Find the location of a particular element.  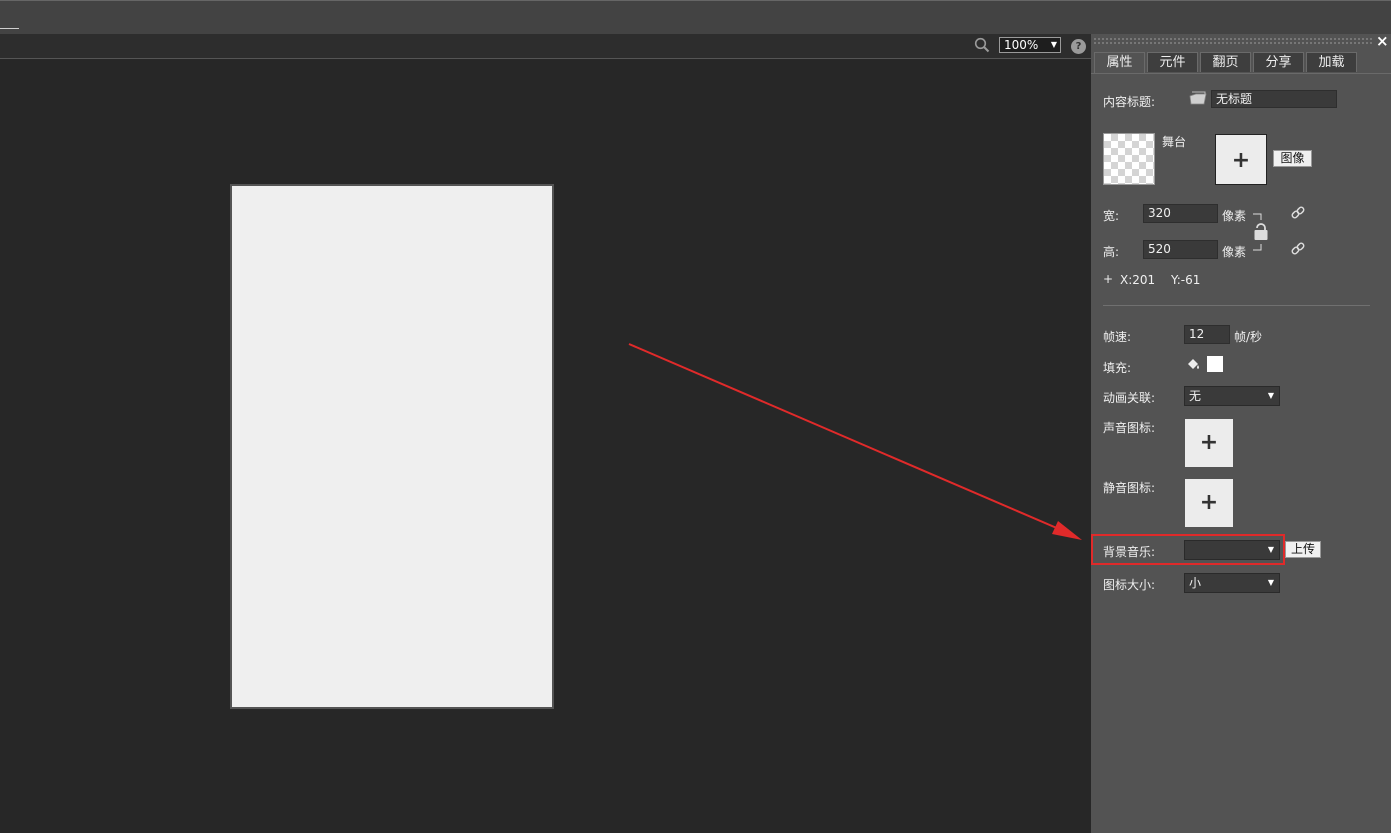

zoom-select: 100% ▼ is located at coordinates (1030, 45).